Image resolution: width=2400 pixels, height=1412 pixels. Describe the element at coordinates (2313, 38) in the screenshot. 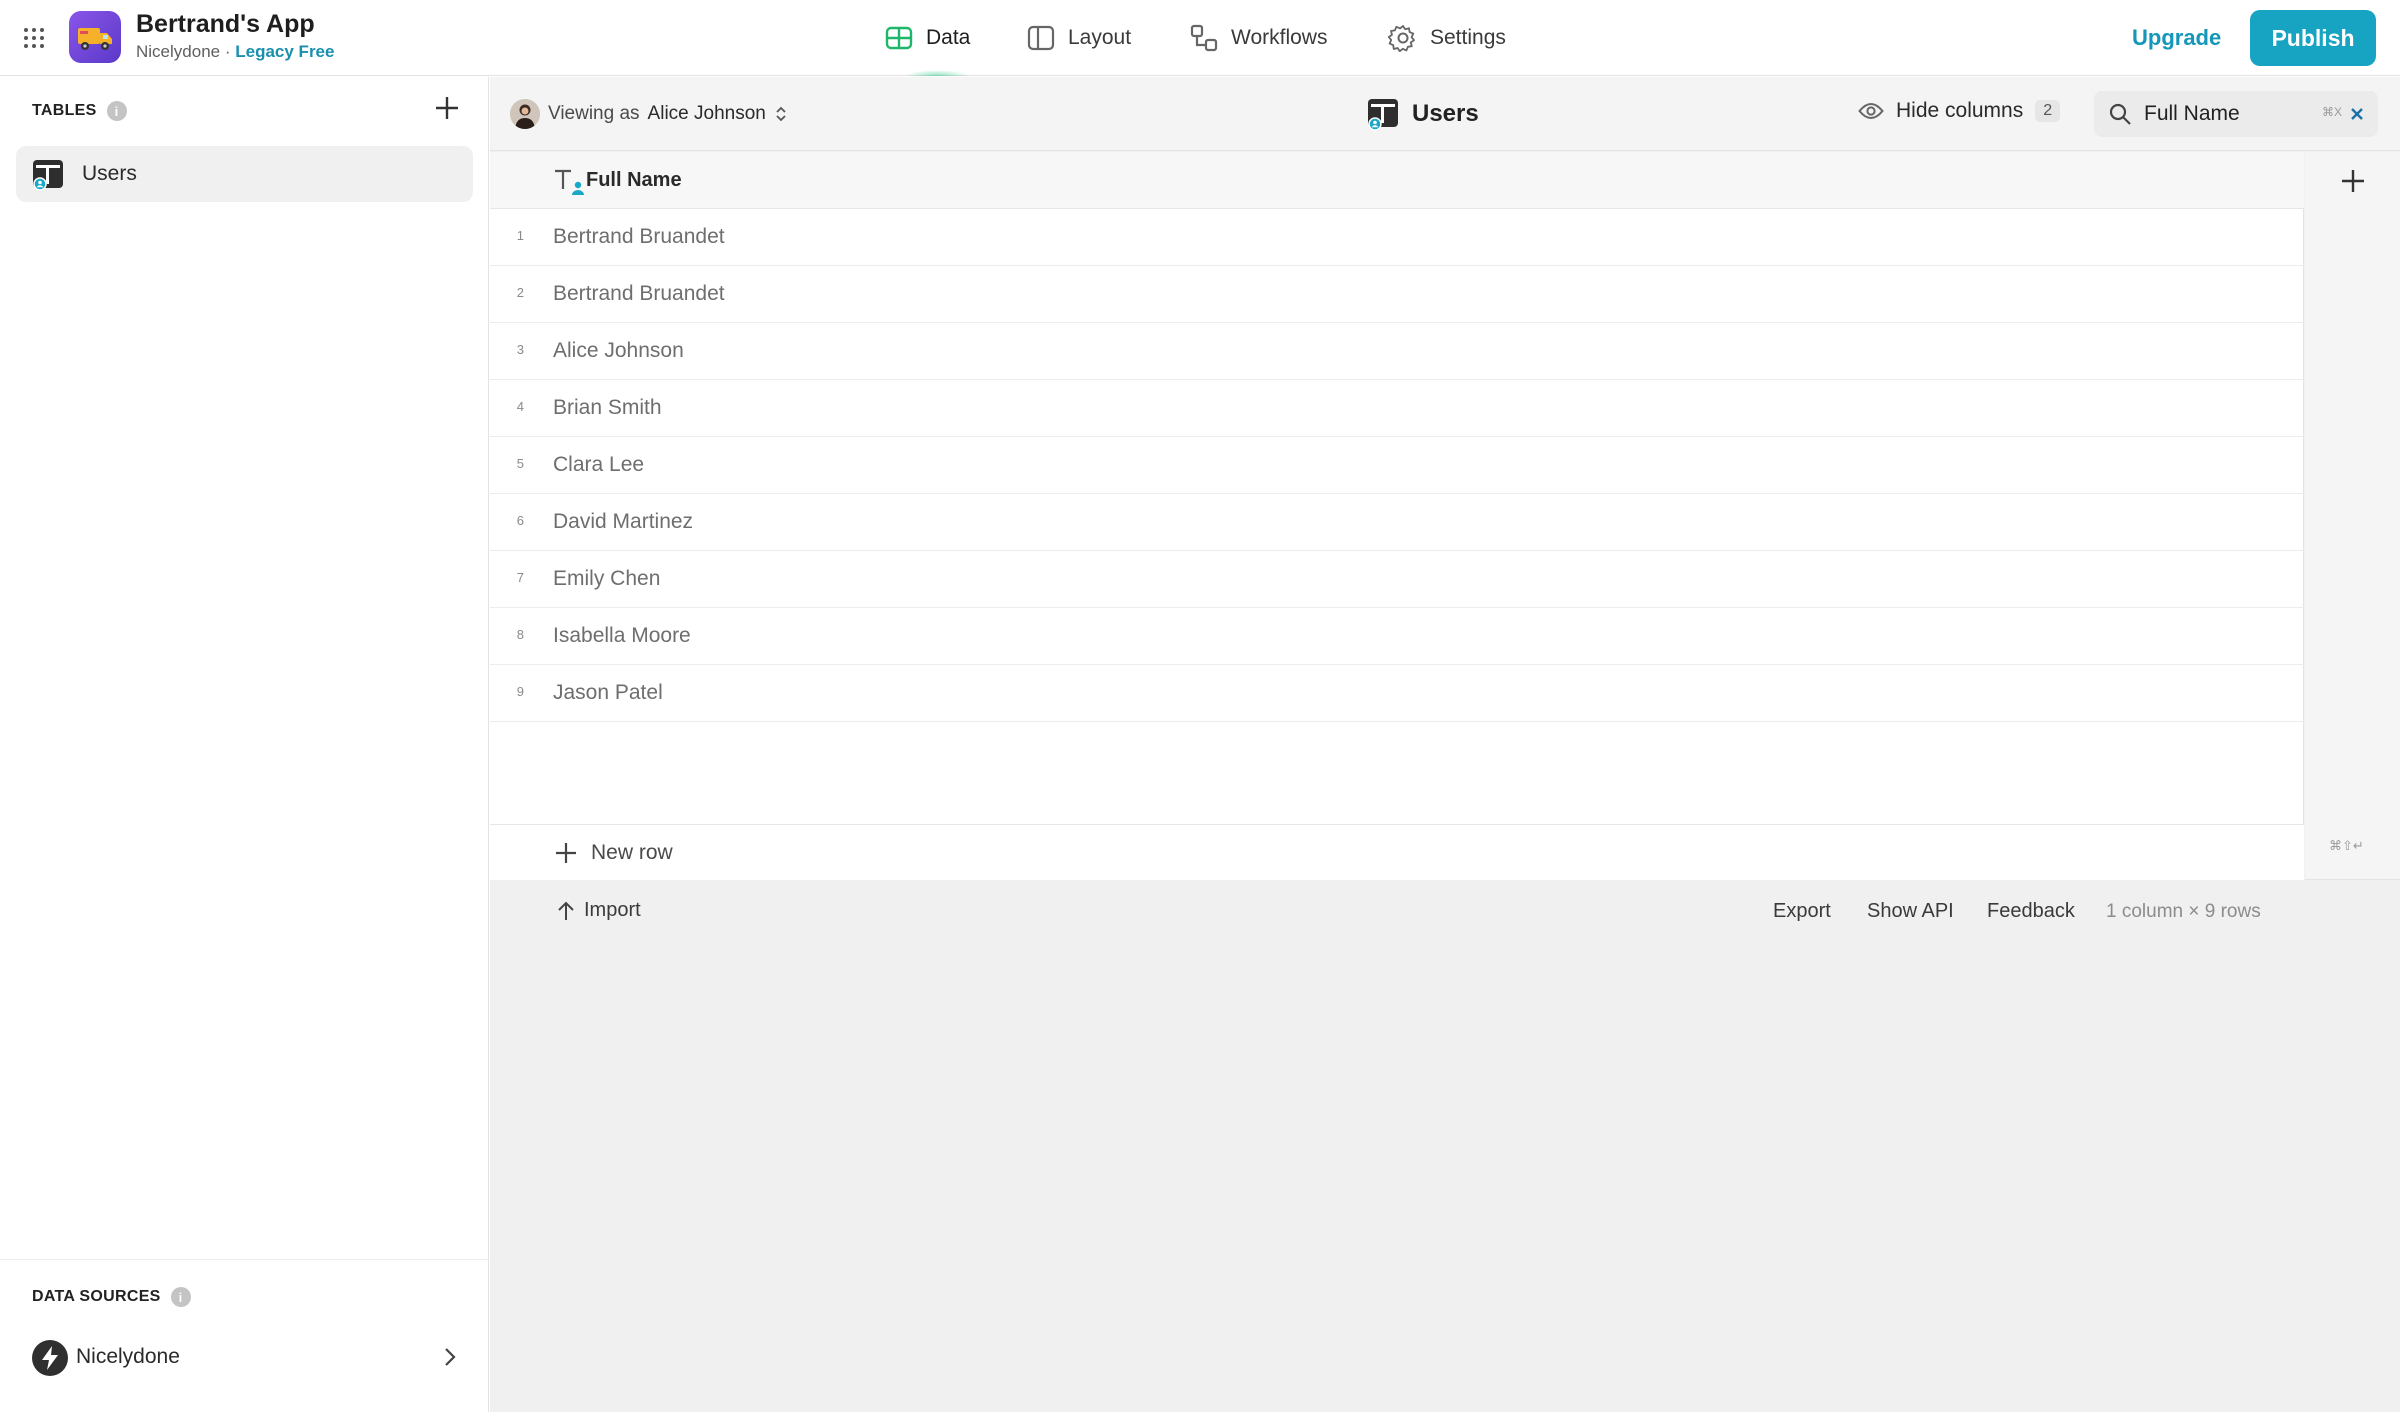

I see `publish-button: Publish` at that location.